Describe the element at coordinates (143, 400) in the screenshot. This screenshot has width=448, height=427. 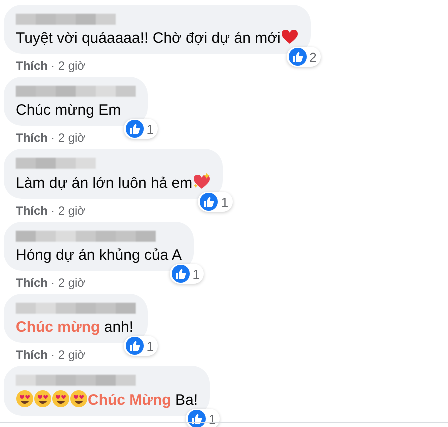
I see `comment-text: Chúc Mừng Ba!` at that location.